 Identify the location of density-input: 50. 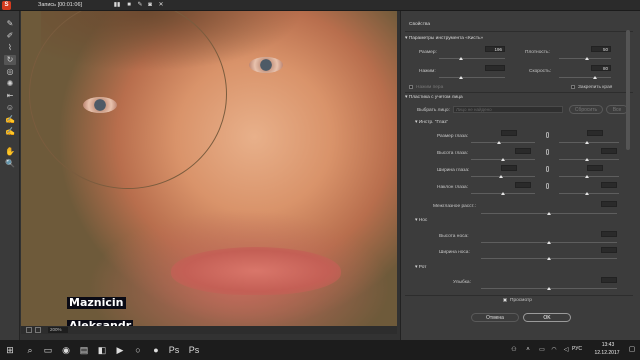
(601, 49).